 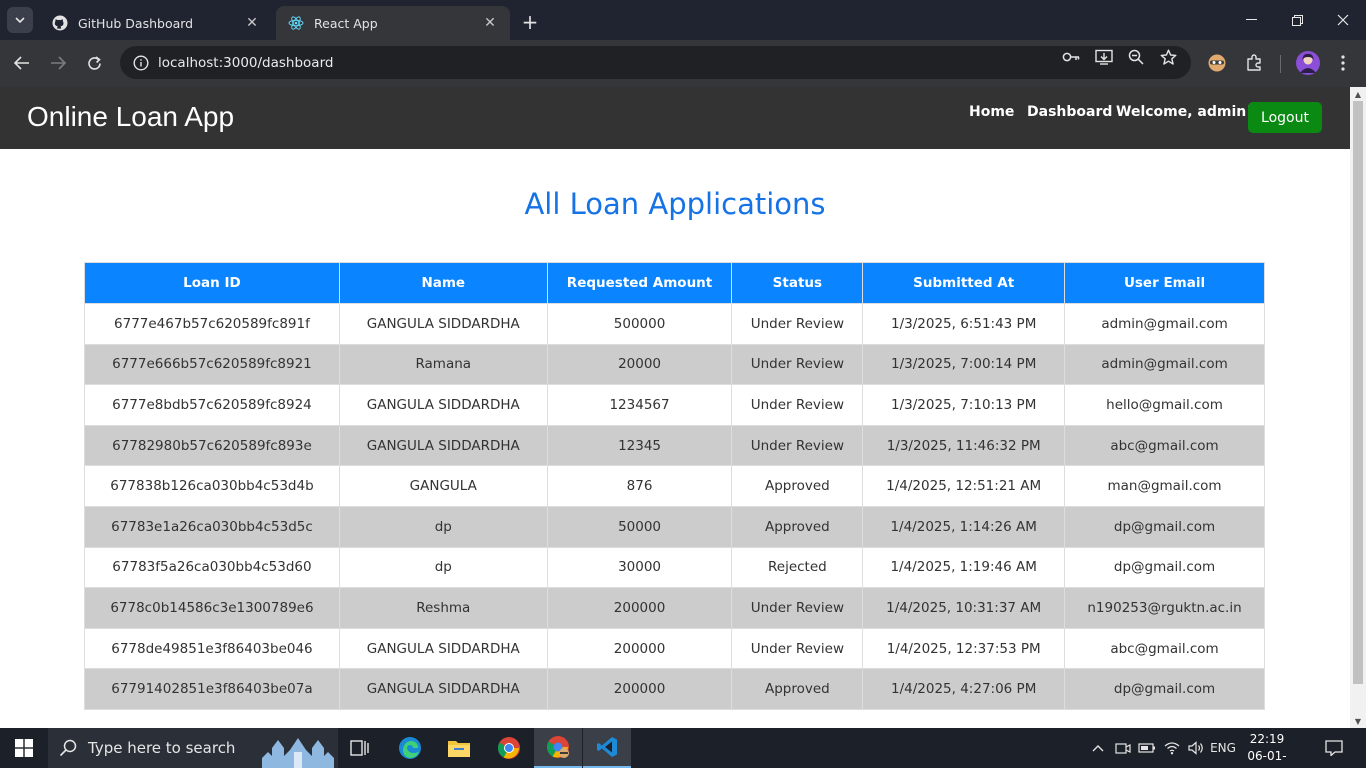 What do you see at coordinates (212, 283) in the screenshot?
I see `column-header-loan-id: Loan ID` at bounding box center [212, 283].